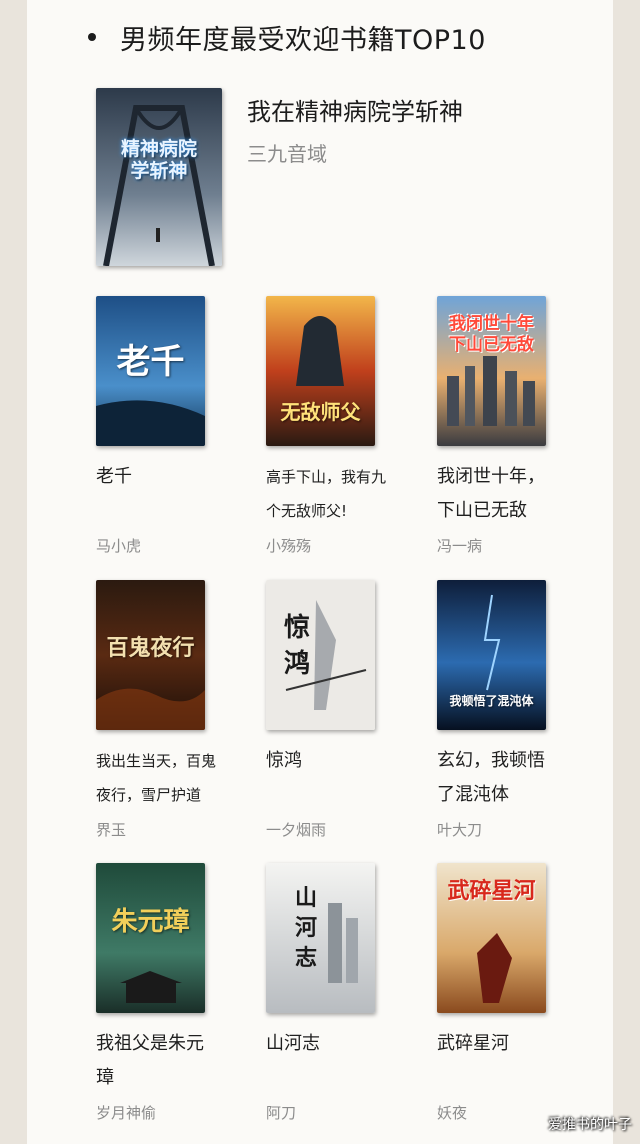 The height and width of the screenshot is (1144, 640). I want to click on cover-text: 朱元璋, so click(150, 922).